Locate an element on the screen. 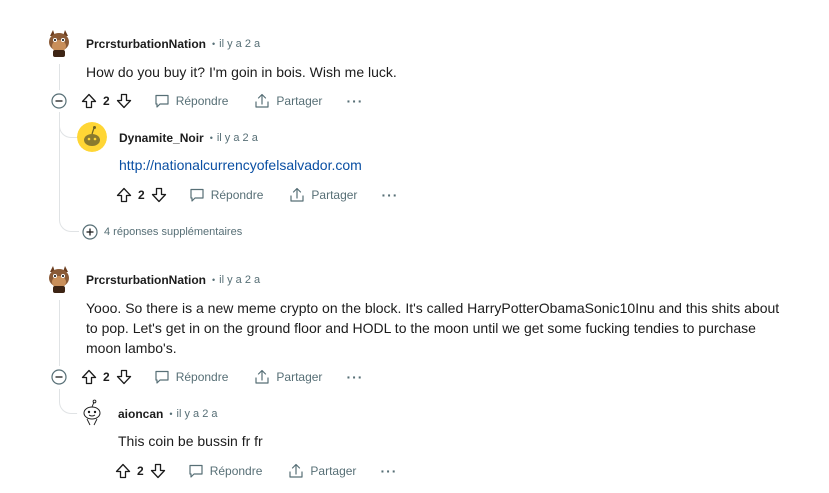  more-replies-label: 4 réponses supplémentaires is located at coordinates (173, 232).